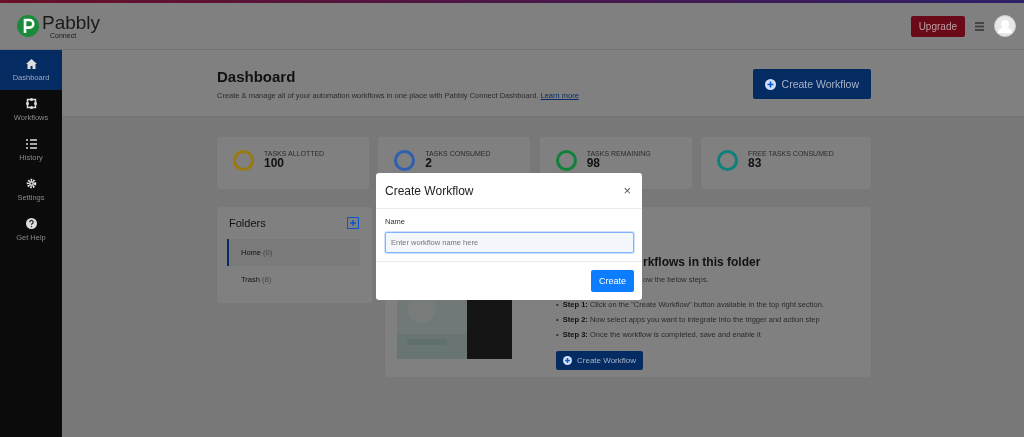  I want to click on page-title: Dashboard, so click(257, 76).